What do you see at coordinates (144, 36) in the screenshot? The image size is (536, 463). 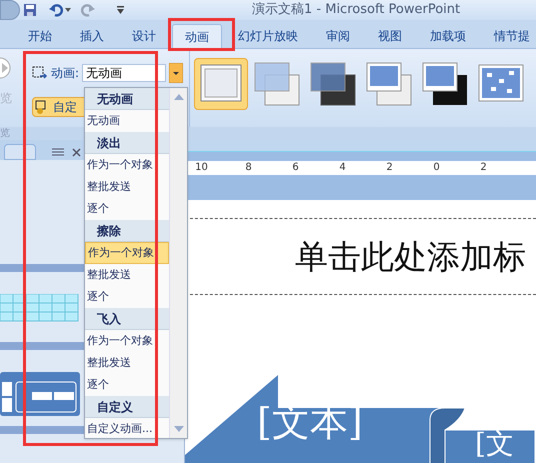 I see `ribbon-tab: 设计` at bounding box center [144, 36].